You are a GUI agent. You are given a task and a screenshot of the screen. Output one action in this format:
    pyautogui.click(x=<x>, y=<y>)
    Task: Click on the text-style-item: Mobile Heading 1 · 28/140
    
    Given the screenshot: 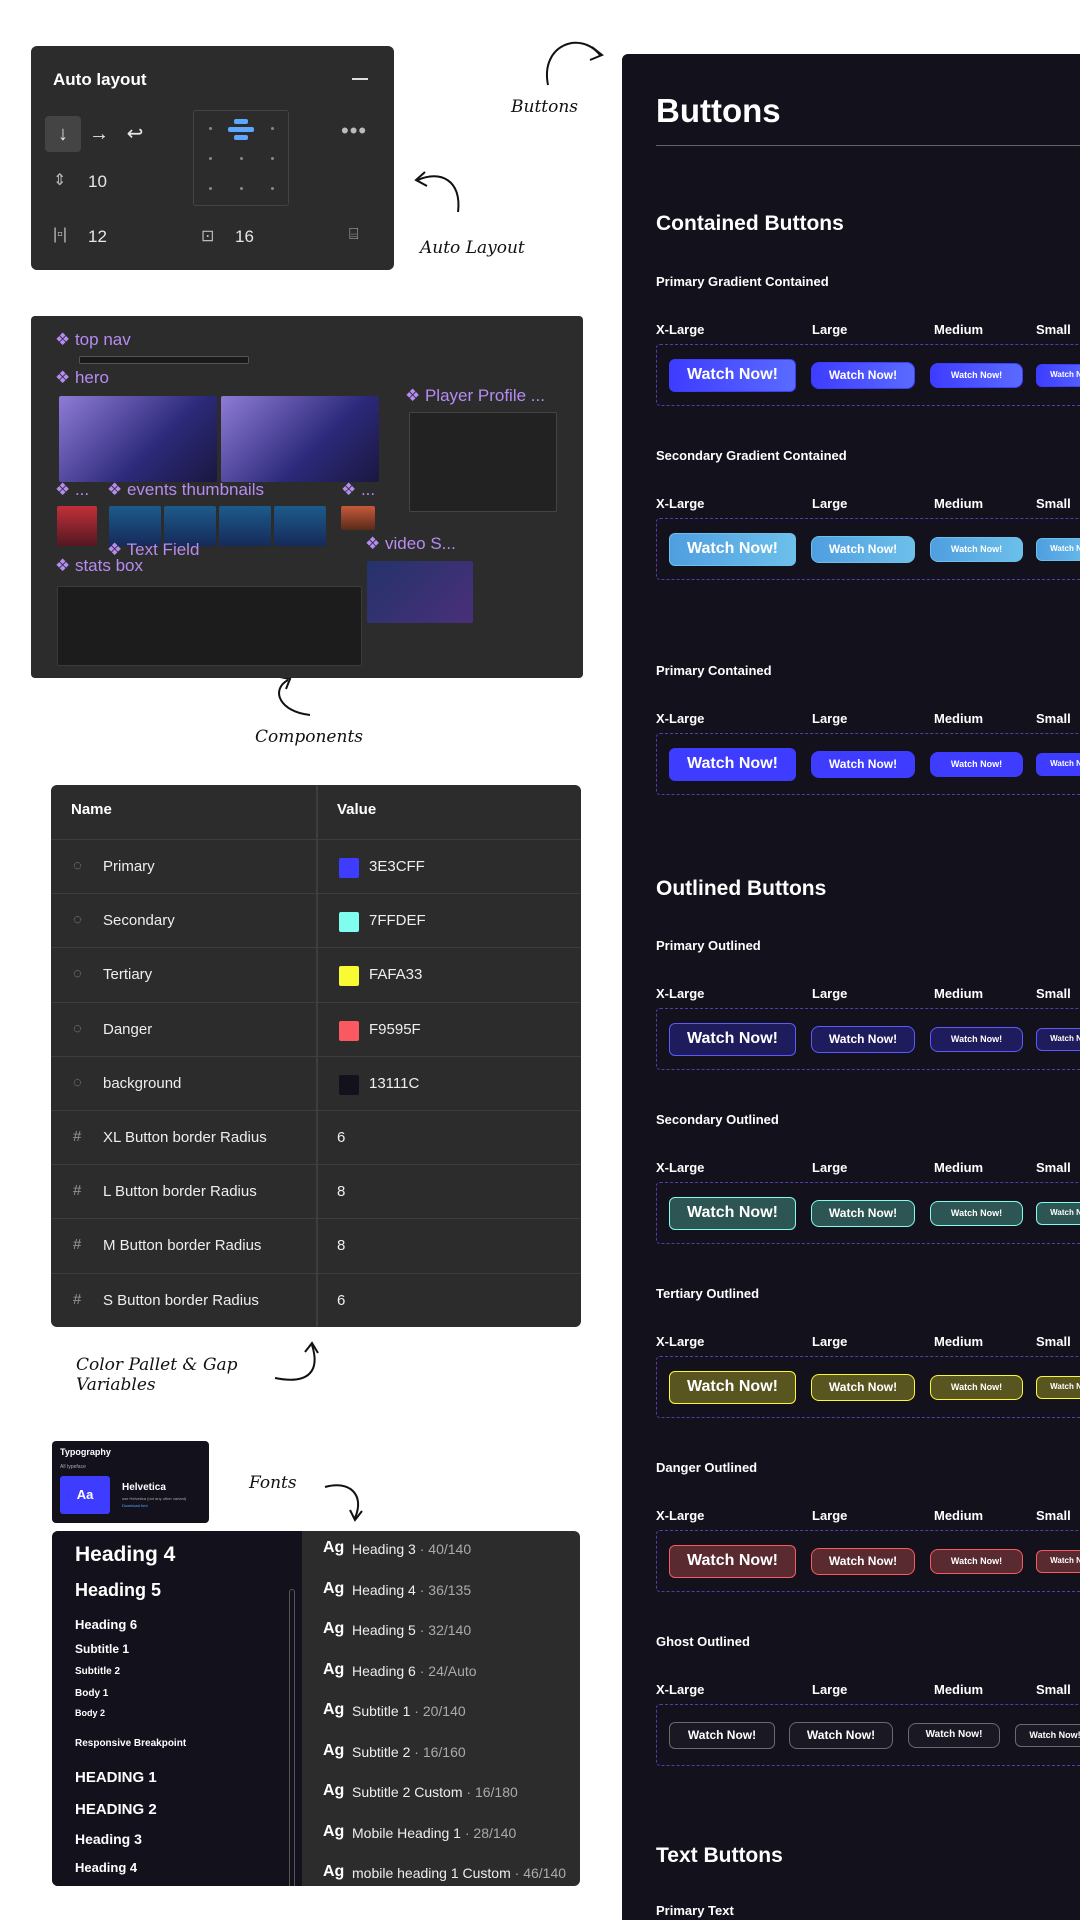 What is the action you would take?
    pyautogui.click(x=434, y=1833)
    